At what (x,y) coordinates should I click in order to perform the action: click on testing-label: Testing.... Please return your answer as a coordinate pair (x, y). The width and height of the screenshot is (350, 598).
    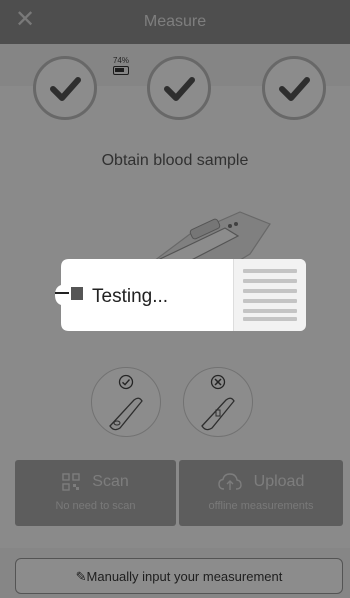
    Looking at the image, I should click on (130, 296).